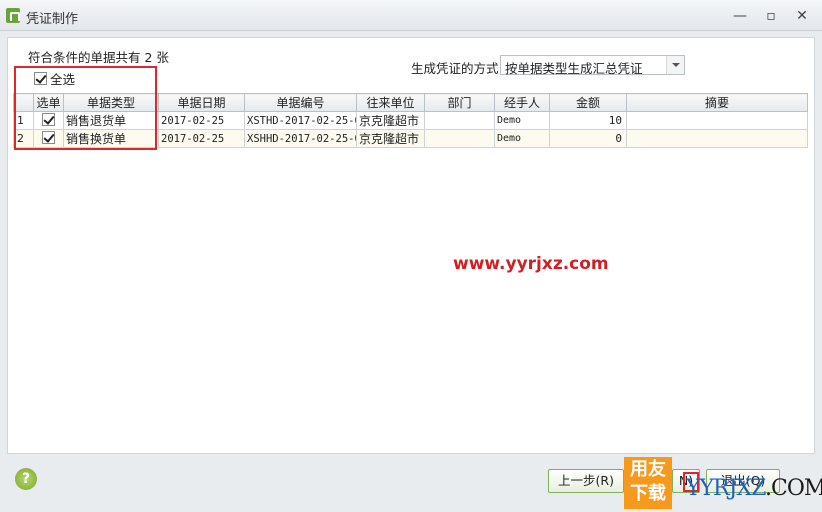 This screenshot has height=512, width=822. Describe the element at coordinates (588, 102) in the screenshot. I see `col-header-amount: 金额` at that location.